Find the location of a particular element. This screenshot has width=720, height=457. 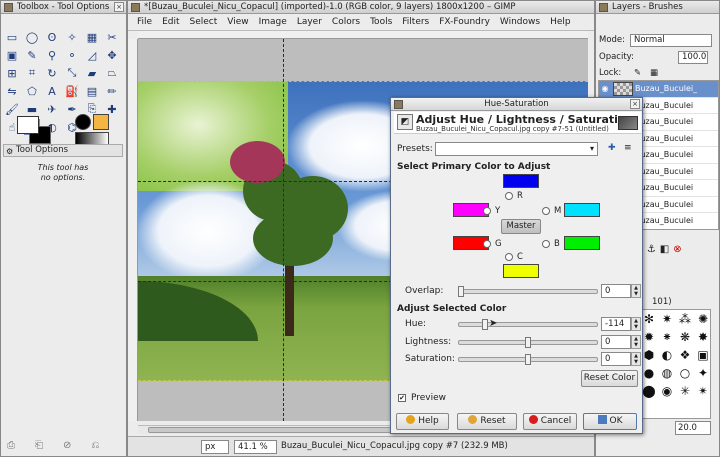

menu-windows: Windows is located at coordinates (520, 22).